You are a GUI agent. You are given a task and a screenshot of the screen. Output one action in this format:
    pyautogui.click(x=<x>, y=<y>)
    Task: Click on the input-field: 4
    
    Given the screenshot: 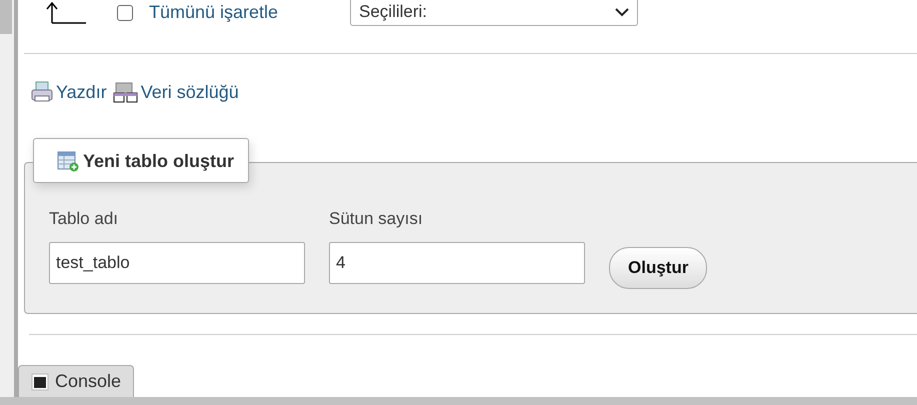 What is the action you would take?
    pyautogui.click(x=457, y=263)
    